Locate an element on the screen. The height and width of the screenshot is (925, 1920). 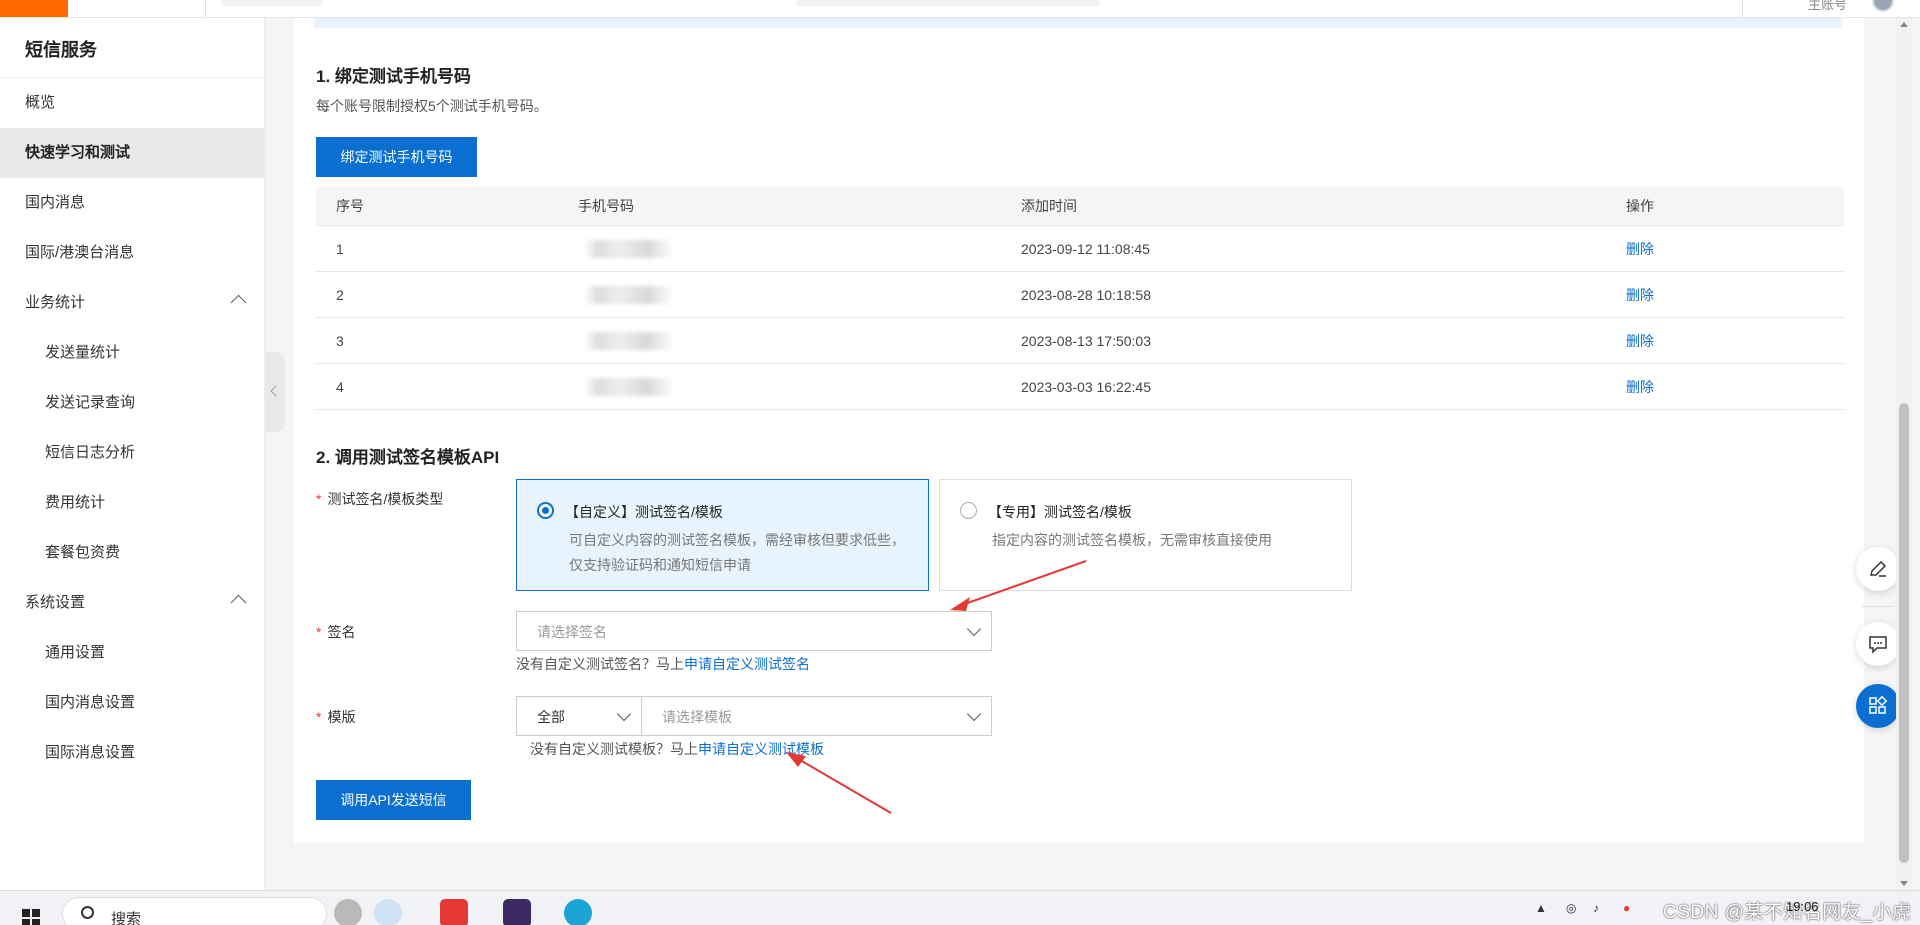
apps-button is located at coordinates (1878, 706).